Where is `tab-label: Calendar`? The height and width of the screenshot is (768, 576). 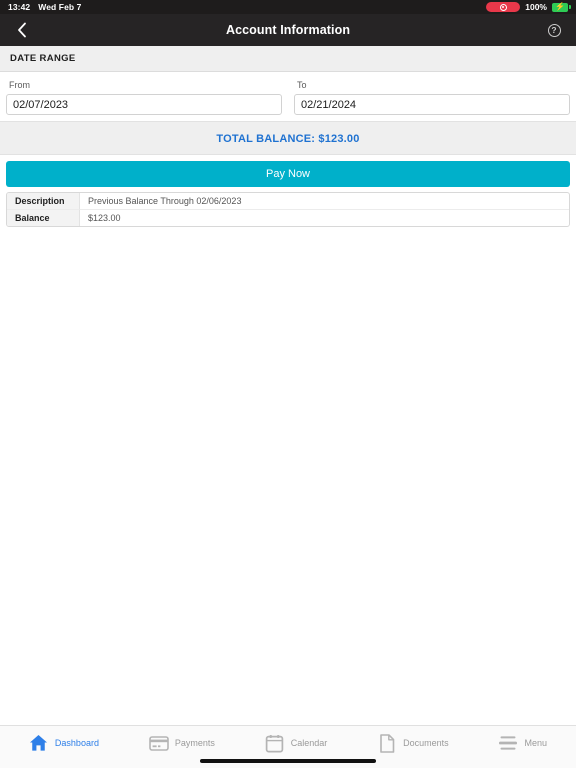
tab-label: Calendar is located at coordinates (309, 743).